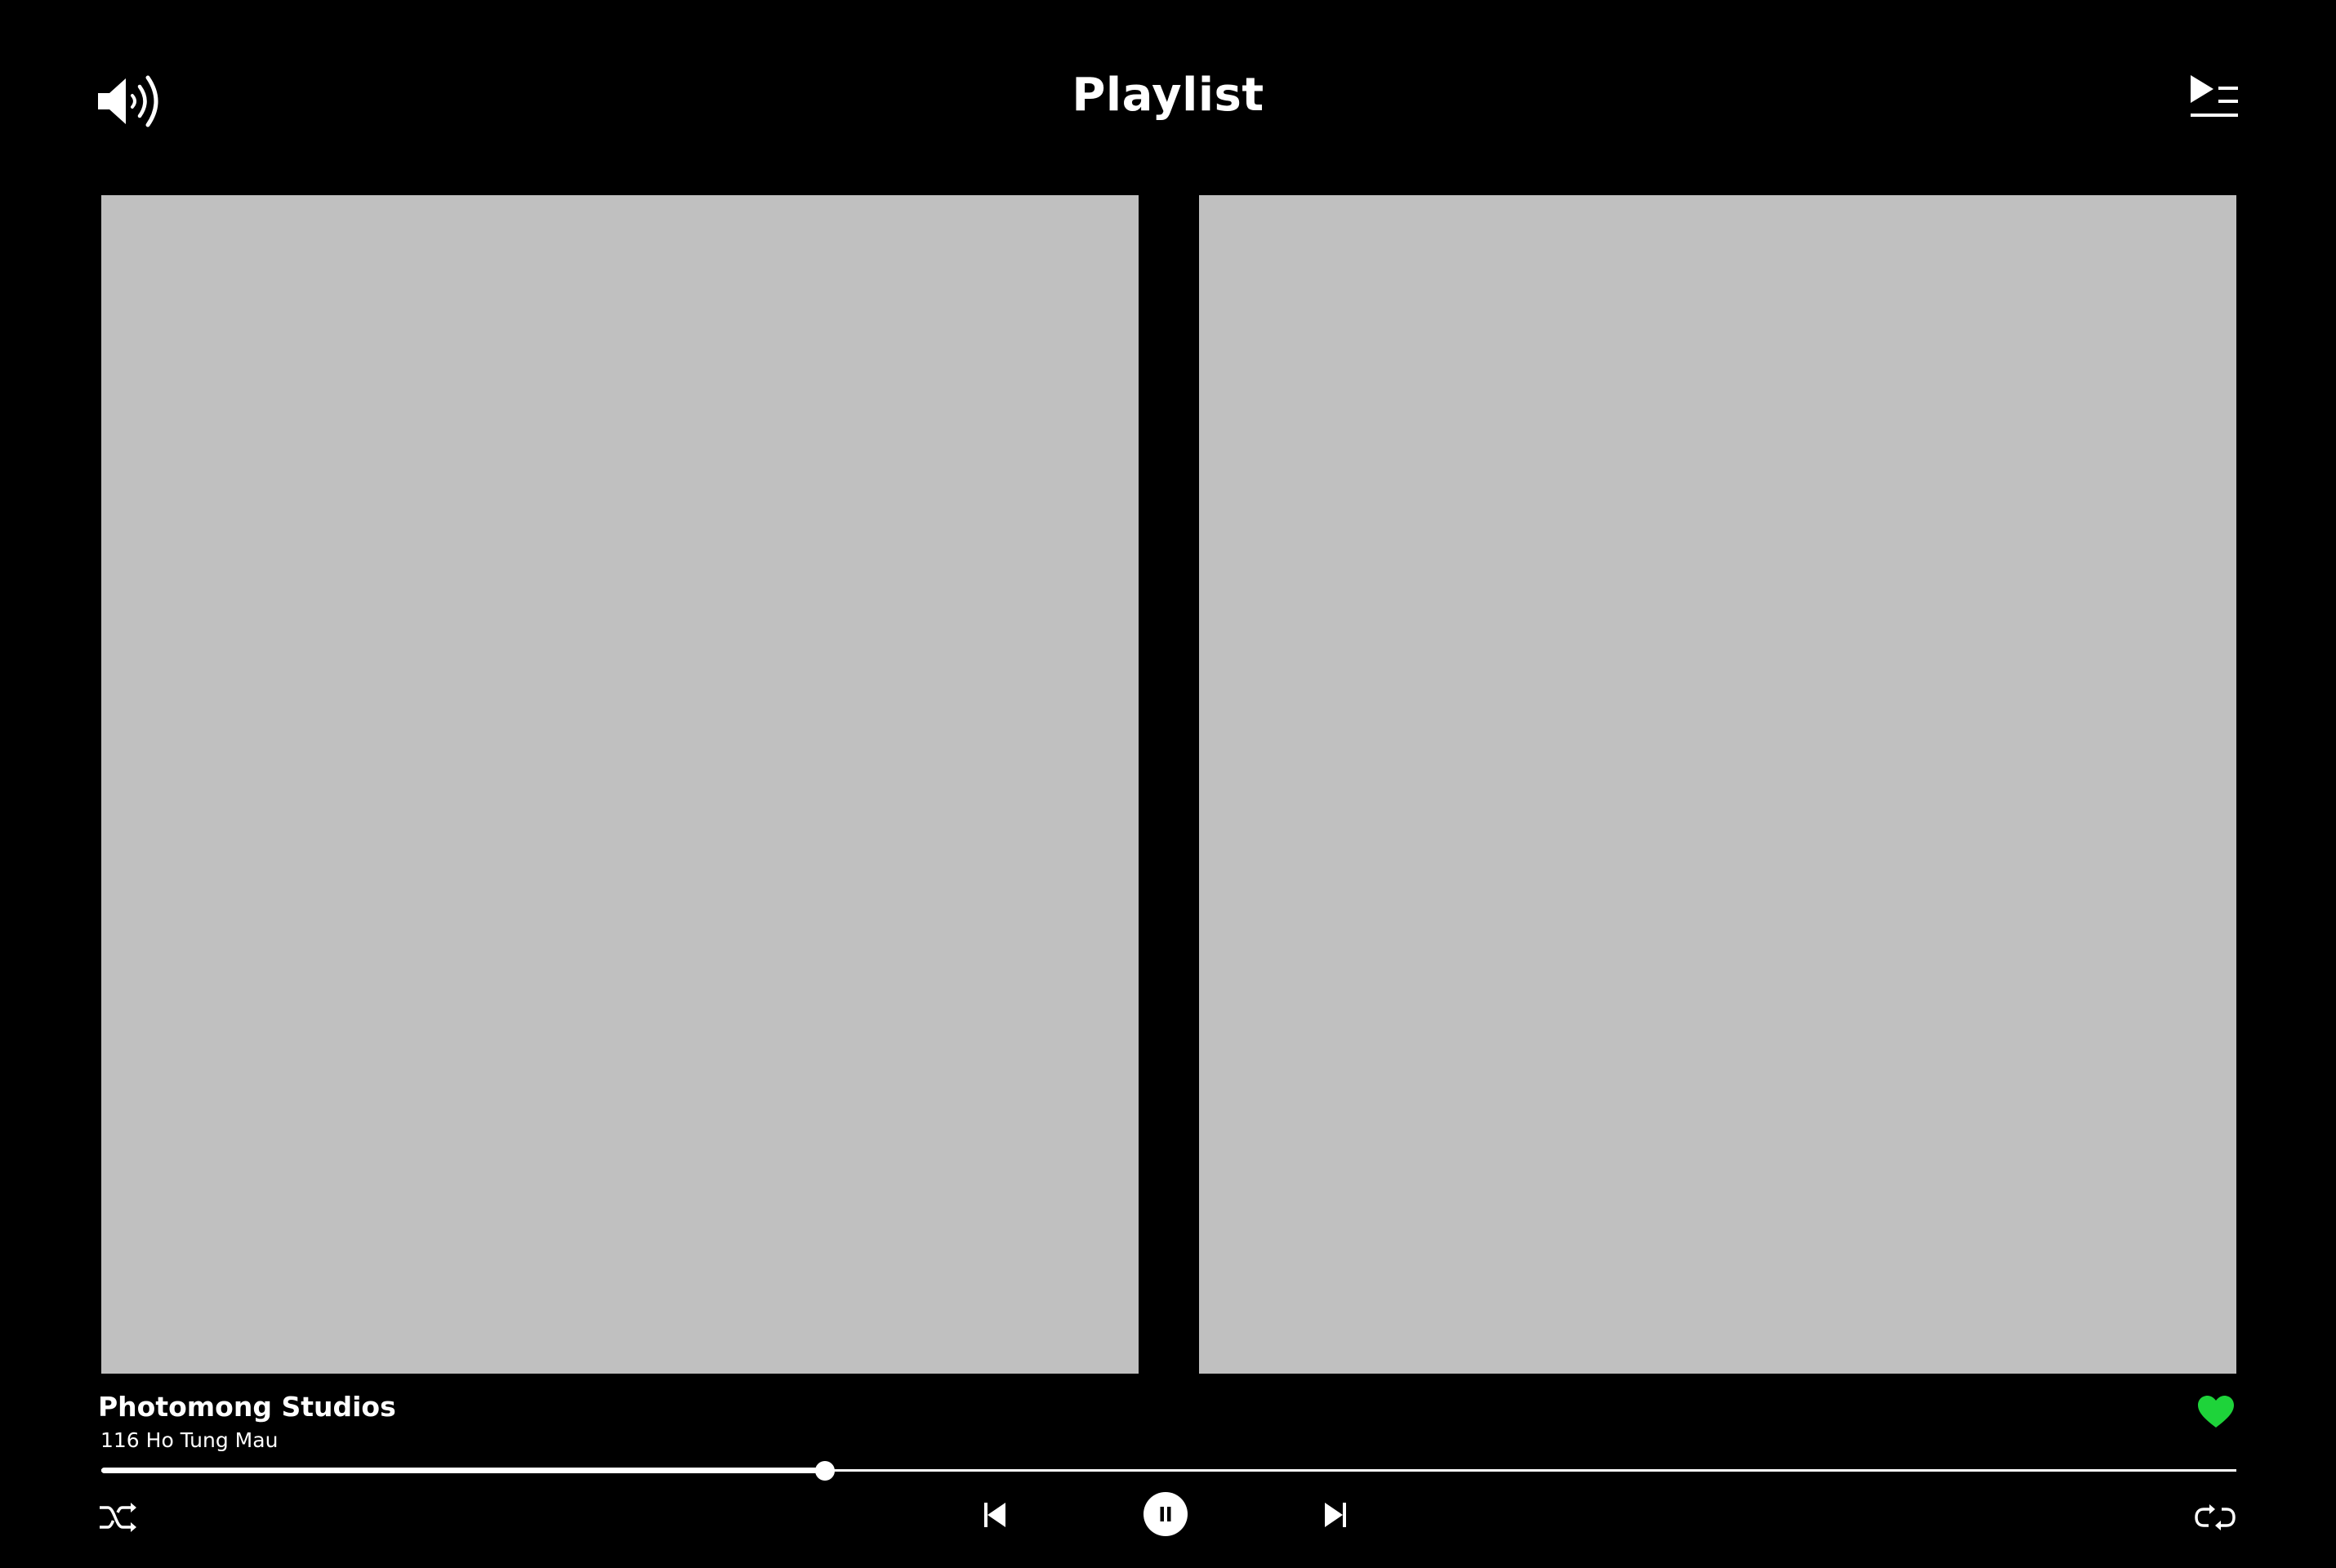  What do you see at coordinates (247, 1407) in the screenshot?
I see `track-title: Photomong Studios` at bounding box center [247, 1407].